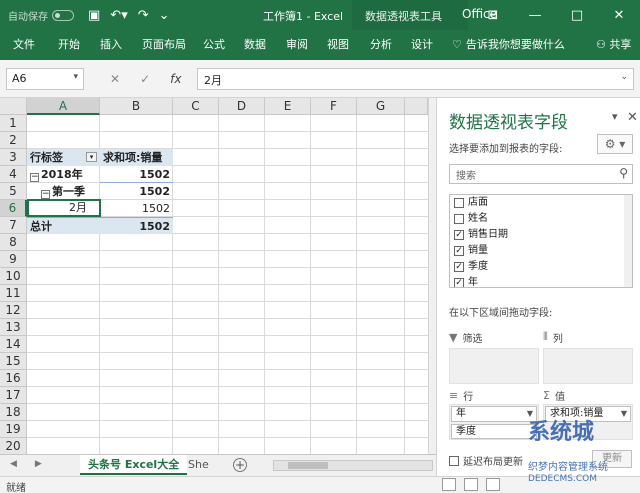 Image resolution: width=640 pixels, height=493 pixels. I want to click on tab-data: 数据, so click(255, 44).